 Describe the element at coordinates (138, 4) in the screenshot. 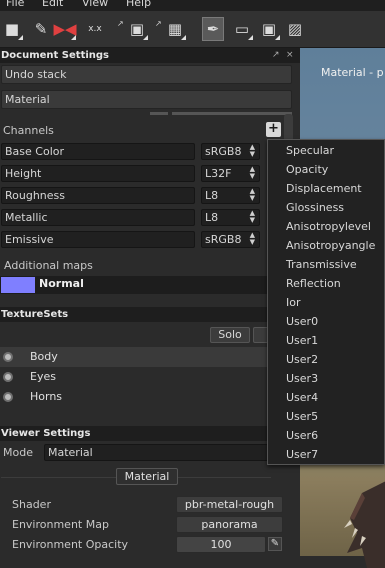

I see `menu-help: Help` at that location.